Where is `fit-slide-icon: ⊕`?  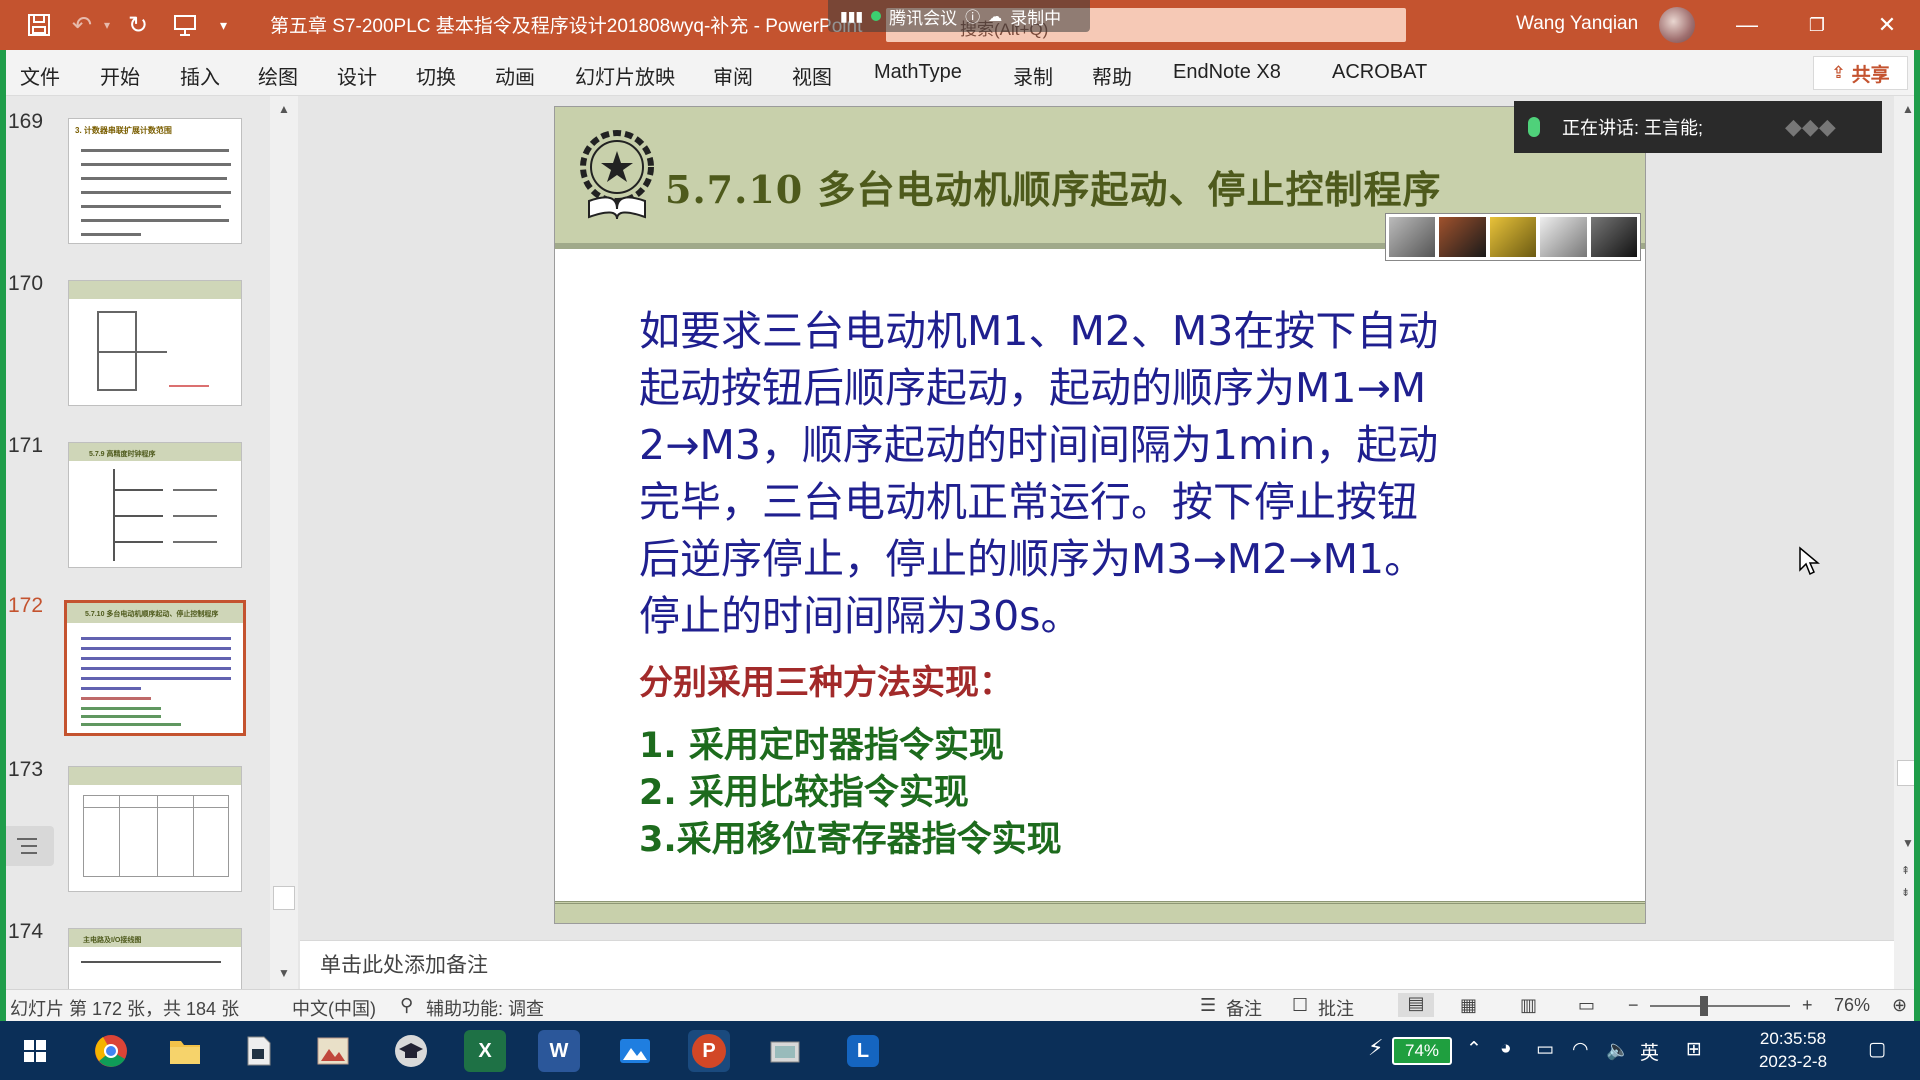 fit-slide-icon: ⊕ is located at coordinates (1899, 1005).